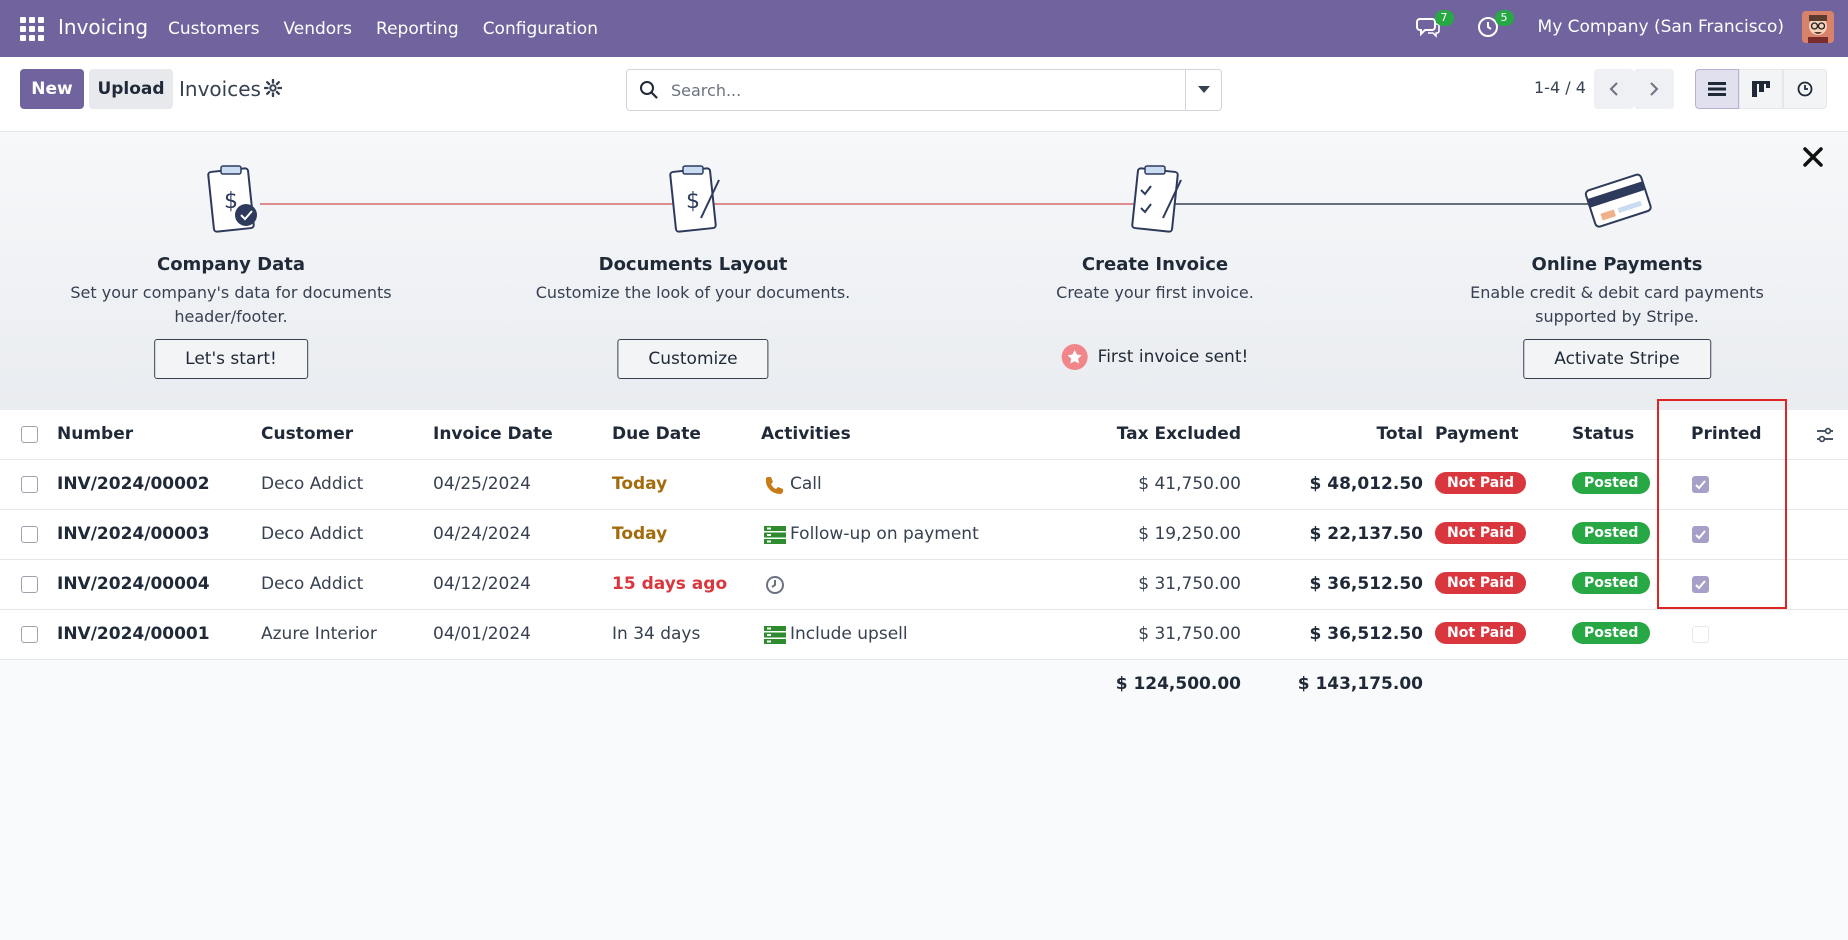 Image resolution: width=1848 pixels, height=940 pixels. What do you see at coordinates (29, 434) in the screenshot?
I see `select-all-checkbox` at bounding box center [29, 434].